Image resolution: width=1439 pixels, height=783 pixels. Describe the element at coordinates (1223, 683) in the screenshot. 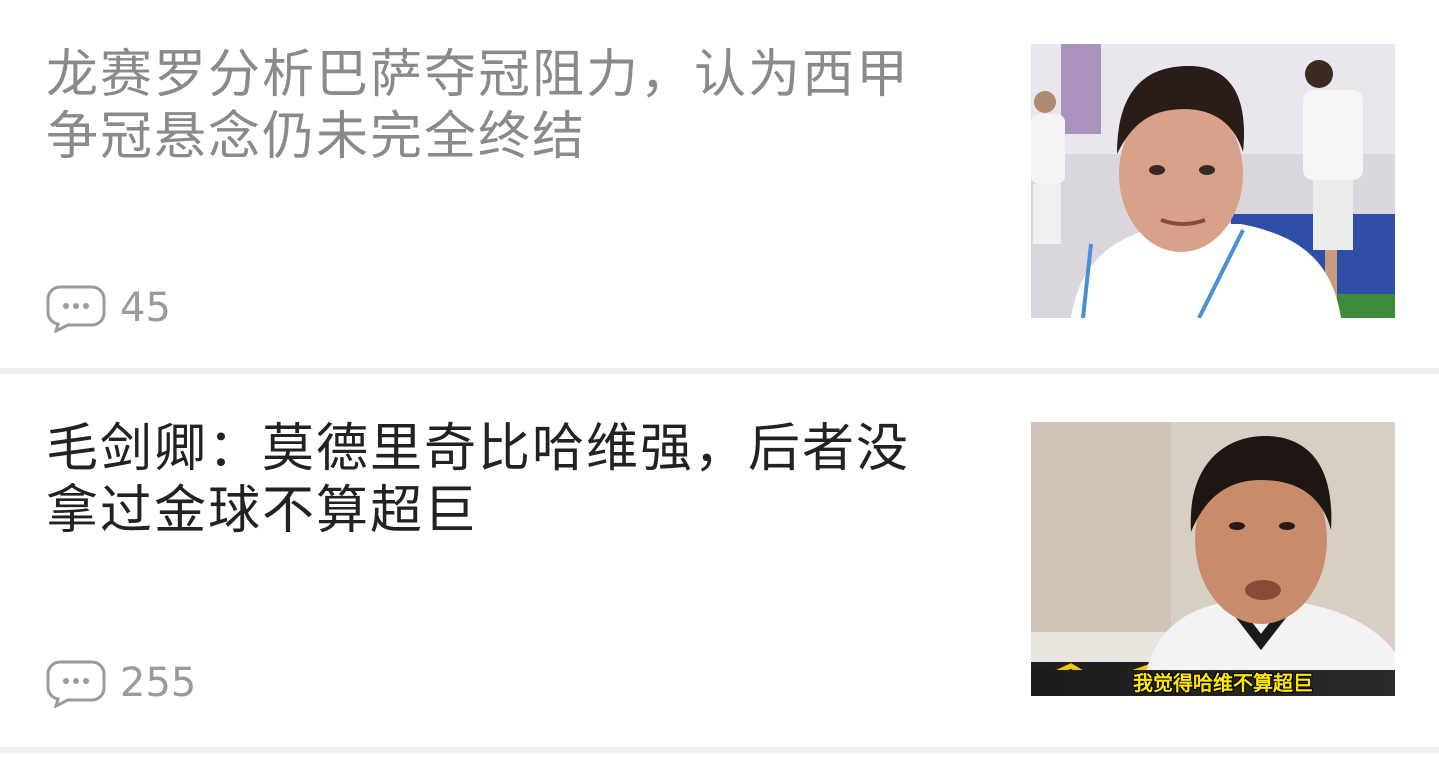

I see `thumbnail-caption: 我觉得哈维不算超巨` at that location.